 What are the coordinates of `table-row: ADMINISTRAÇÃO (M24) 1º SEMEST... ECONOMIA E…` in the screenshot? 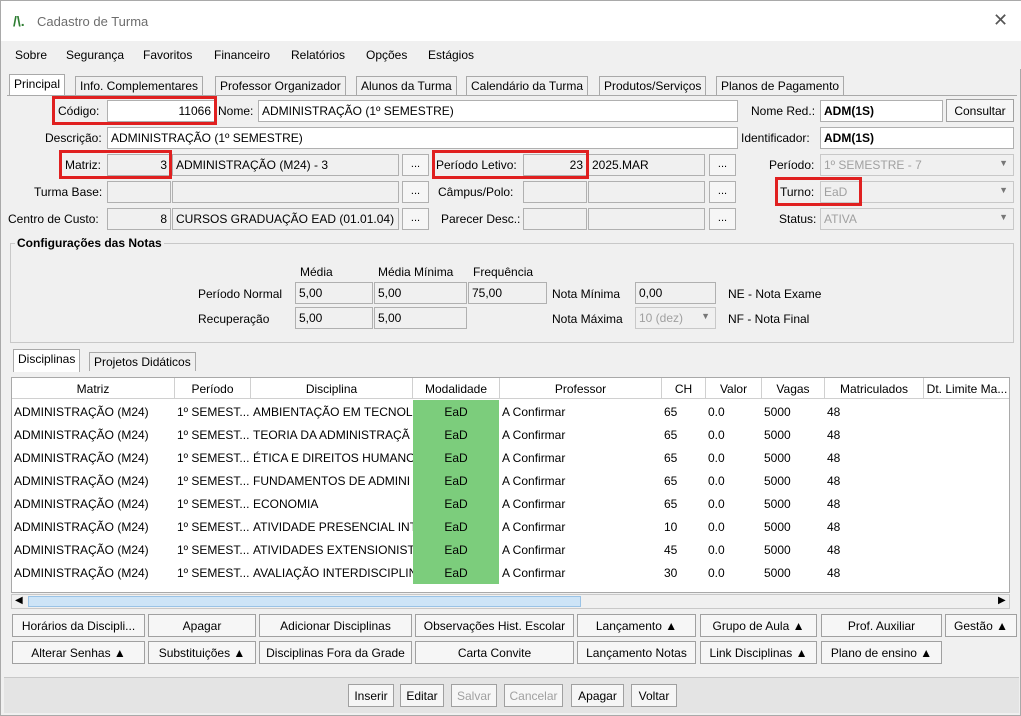 It's located at (510, 503).